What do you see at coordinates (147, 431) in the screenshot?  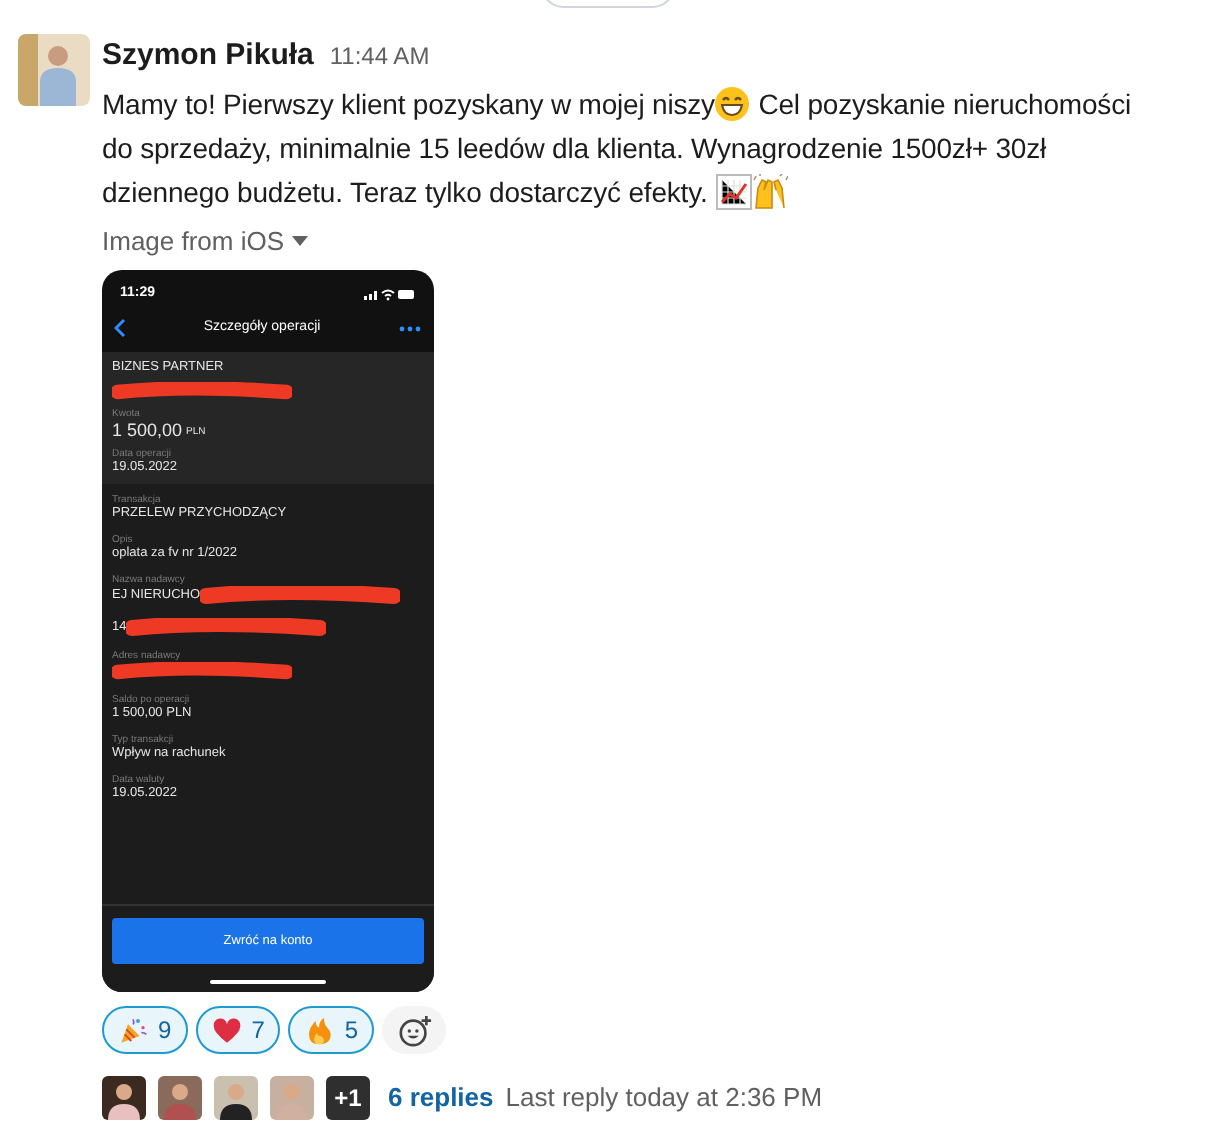 I see `field-value: 1 500,00` at bounding box center [147, 431].